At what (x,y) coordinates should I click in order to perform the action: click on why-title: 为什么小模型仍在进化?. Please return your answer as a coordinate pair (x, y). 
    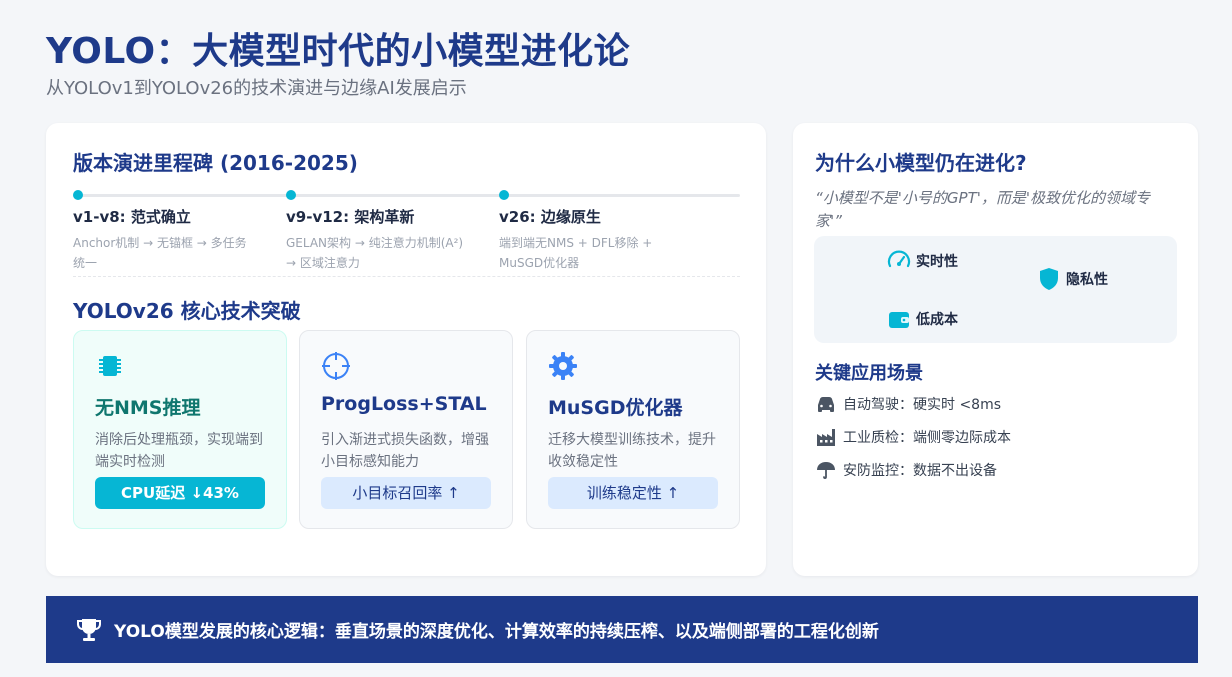
    Looking at the image, I should click on (921, 163).